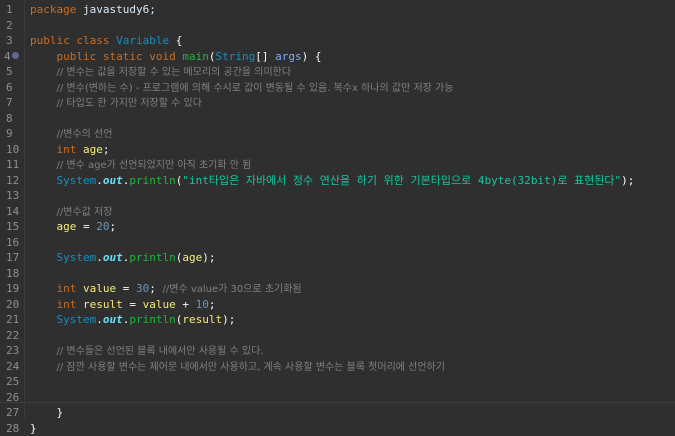 The height and width of the screenshot is (436, 675). Describe the element at coordinates (13, 274) in the screenshot. I see `line-number: 18` at that location.